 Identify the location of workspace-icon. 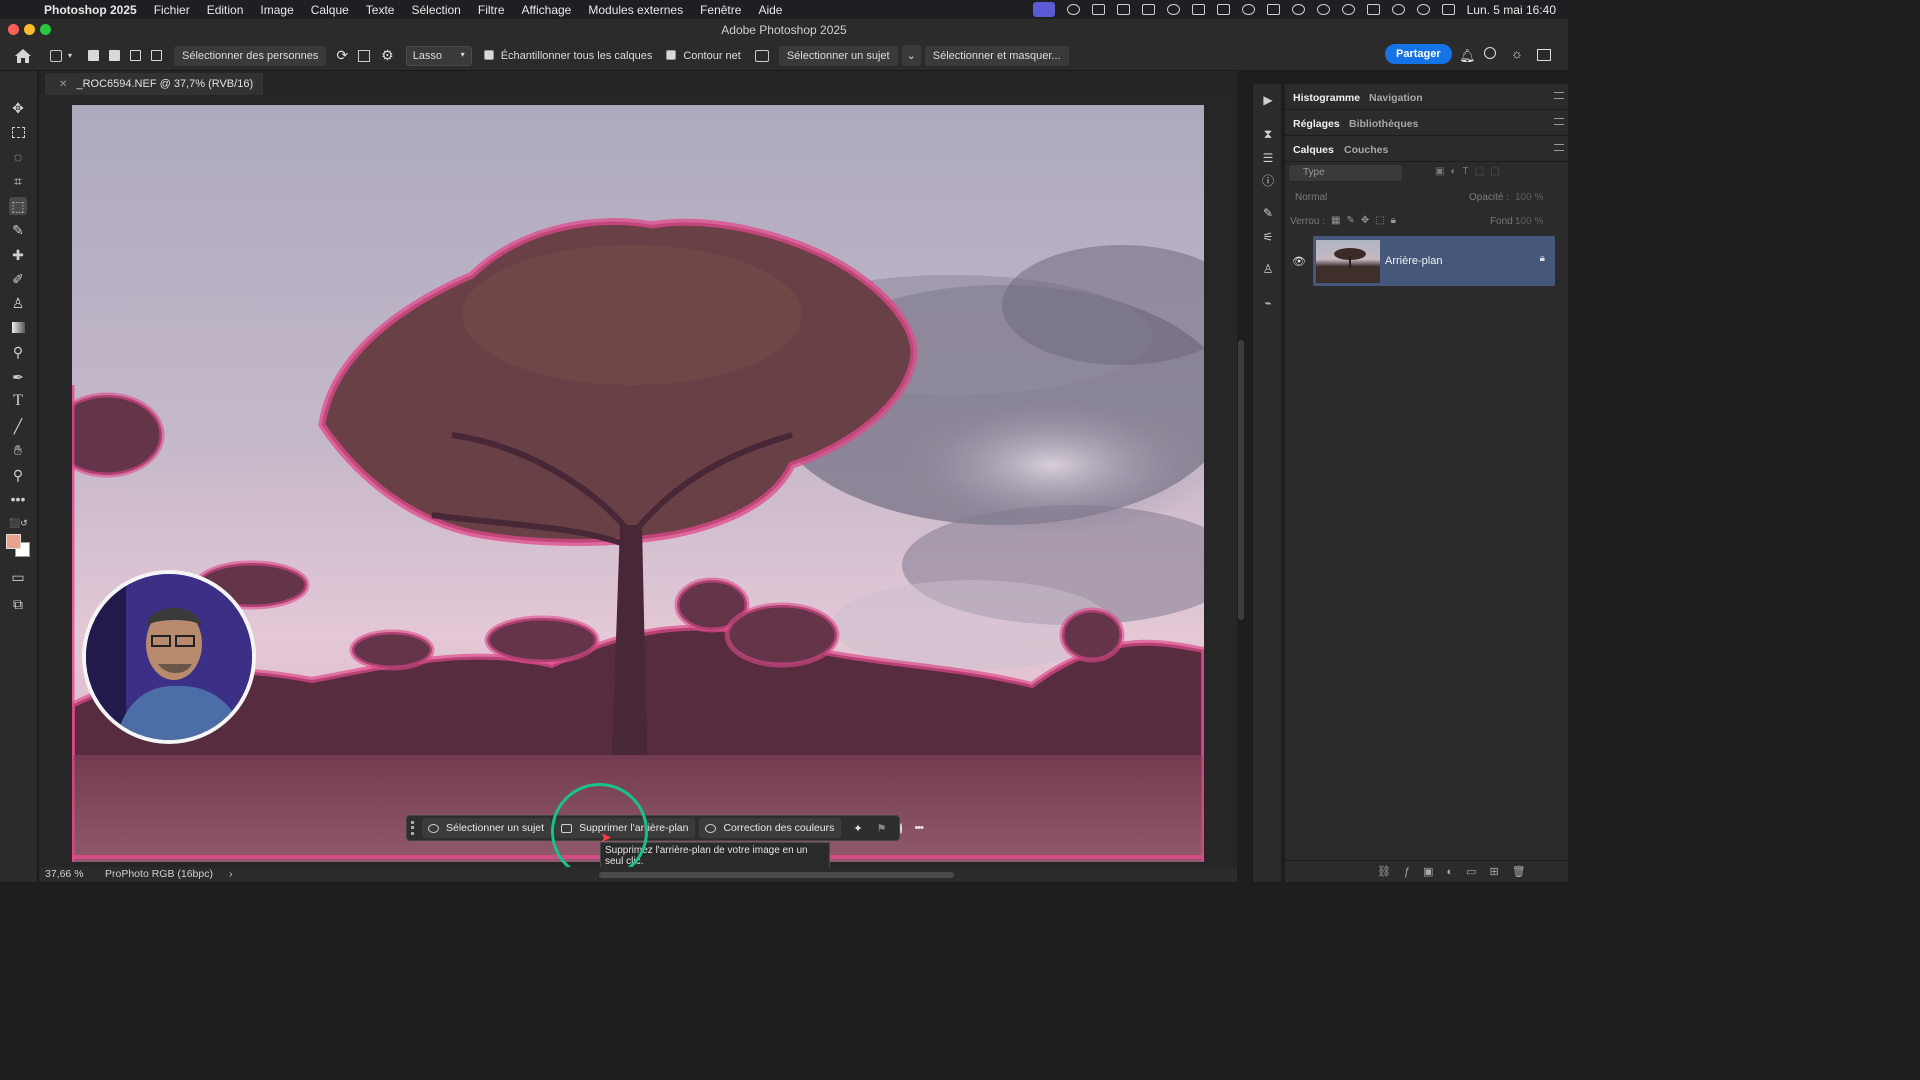
(1544, 55).